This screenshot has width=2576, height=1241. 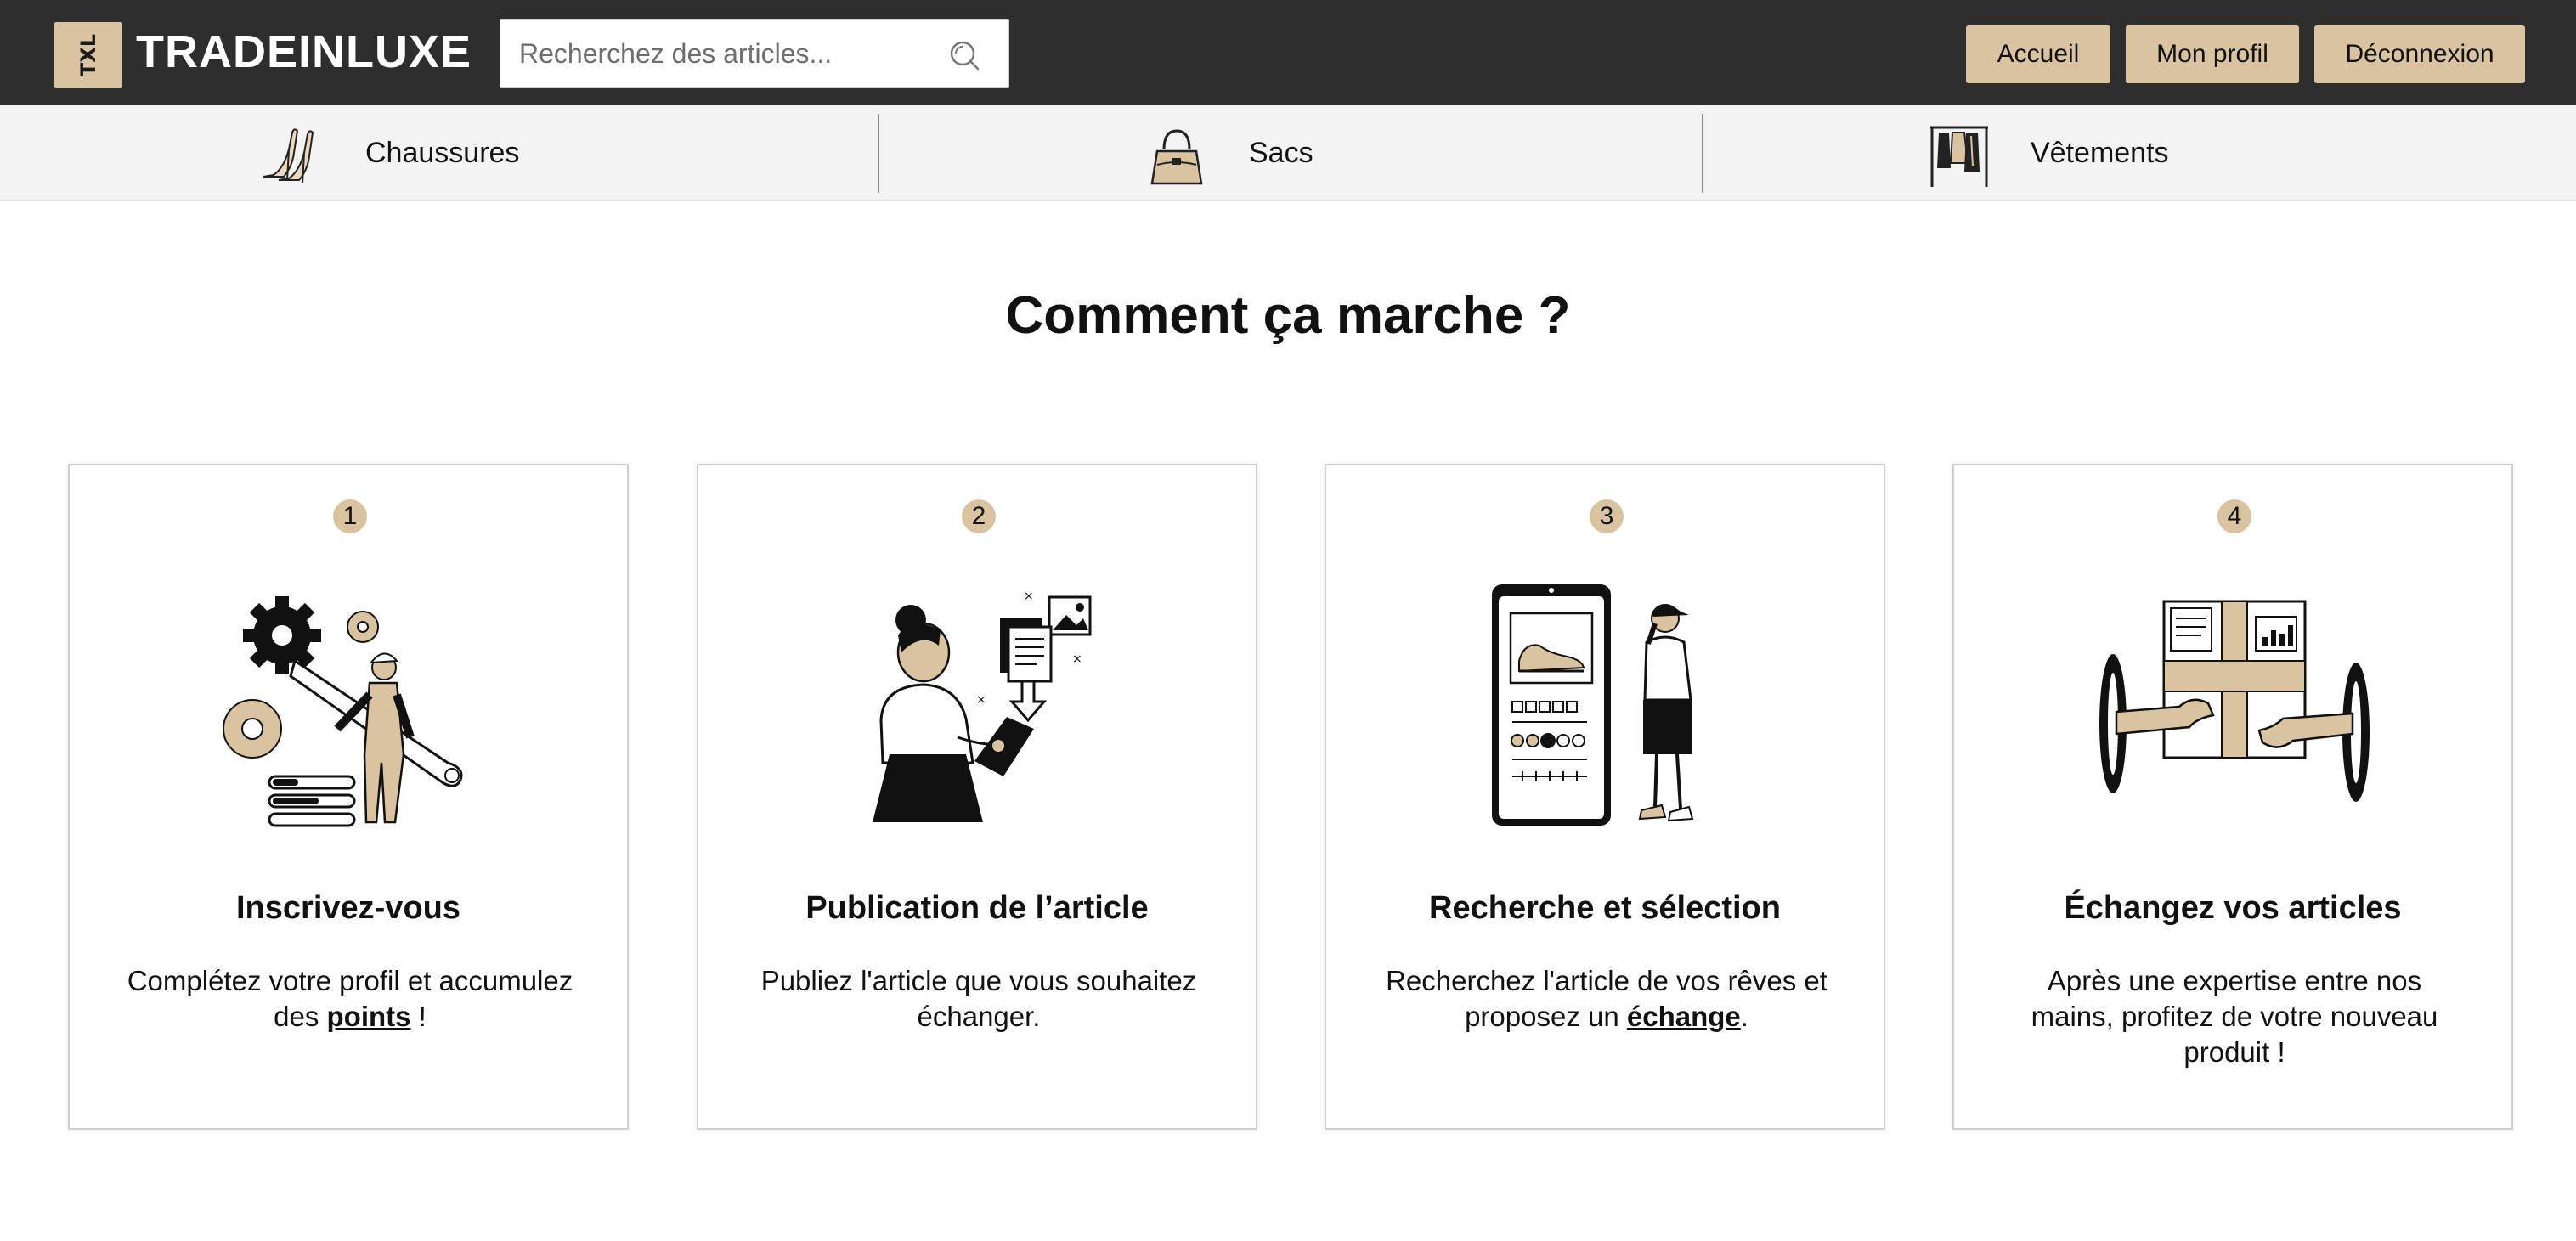 I want to click on step-number-badge: 1, so click(x=350, y=516).